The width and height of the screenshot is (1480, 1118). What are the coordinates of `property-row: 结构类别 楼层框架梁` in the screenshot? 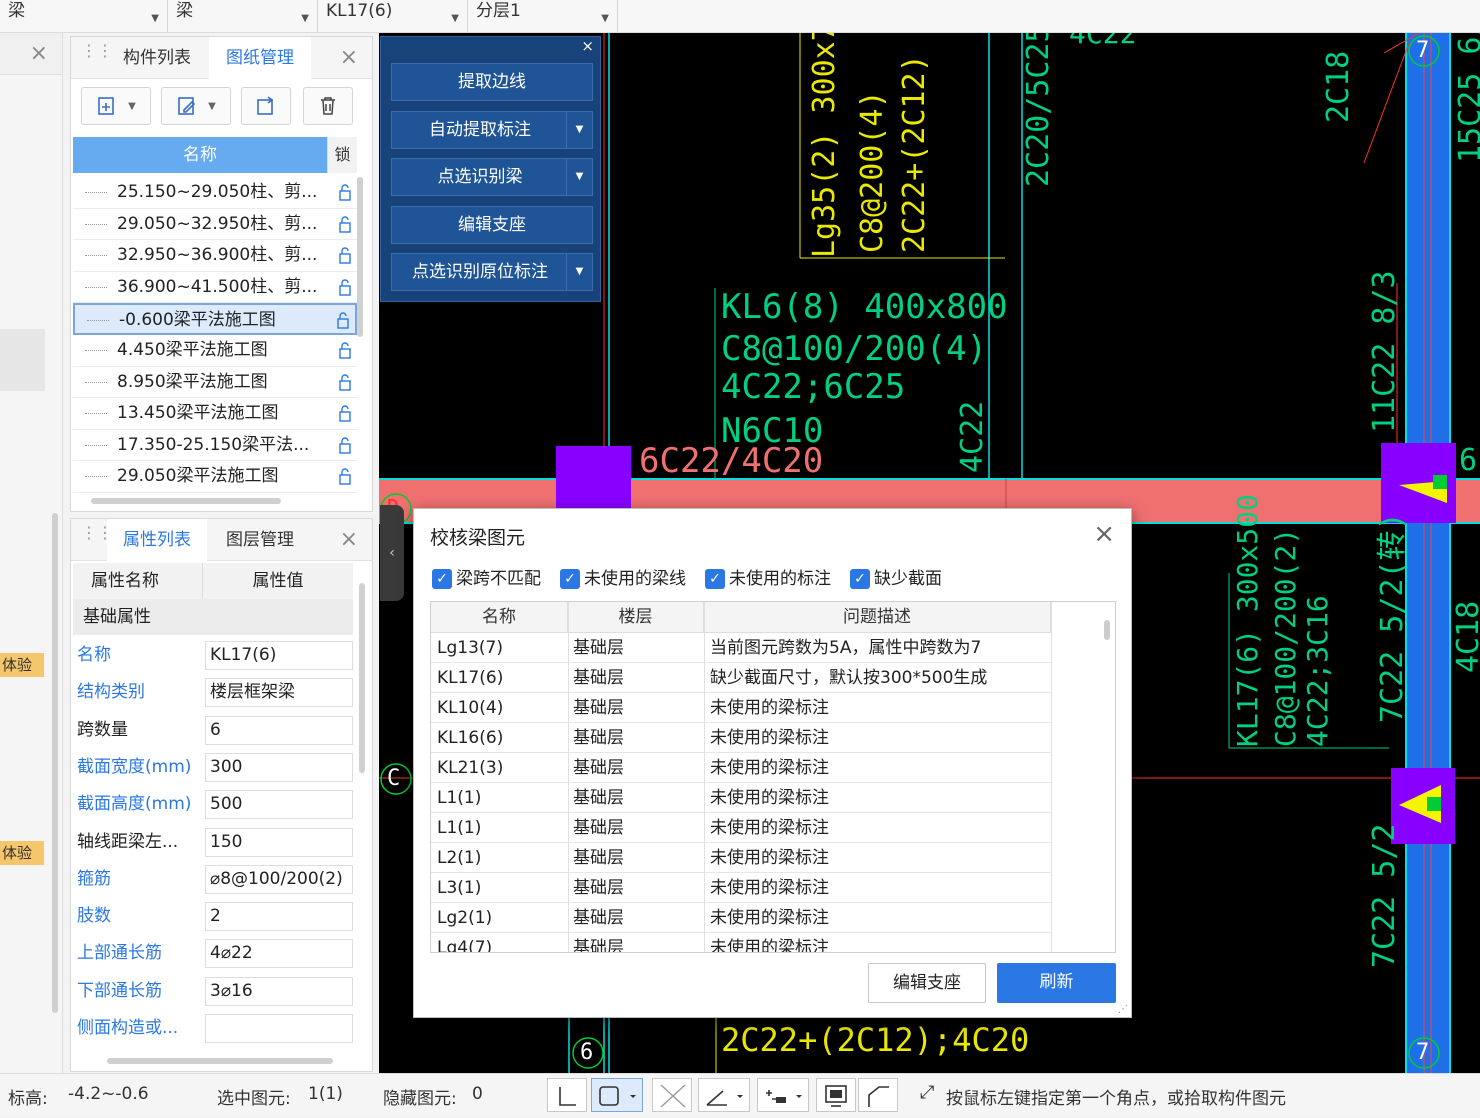 It's located at (214, 692).